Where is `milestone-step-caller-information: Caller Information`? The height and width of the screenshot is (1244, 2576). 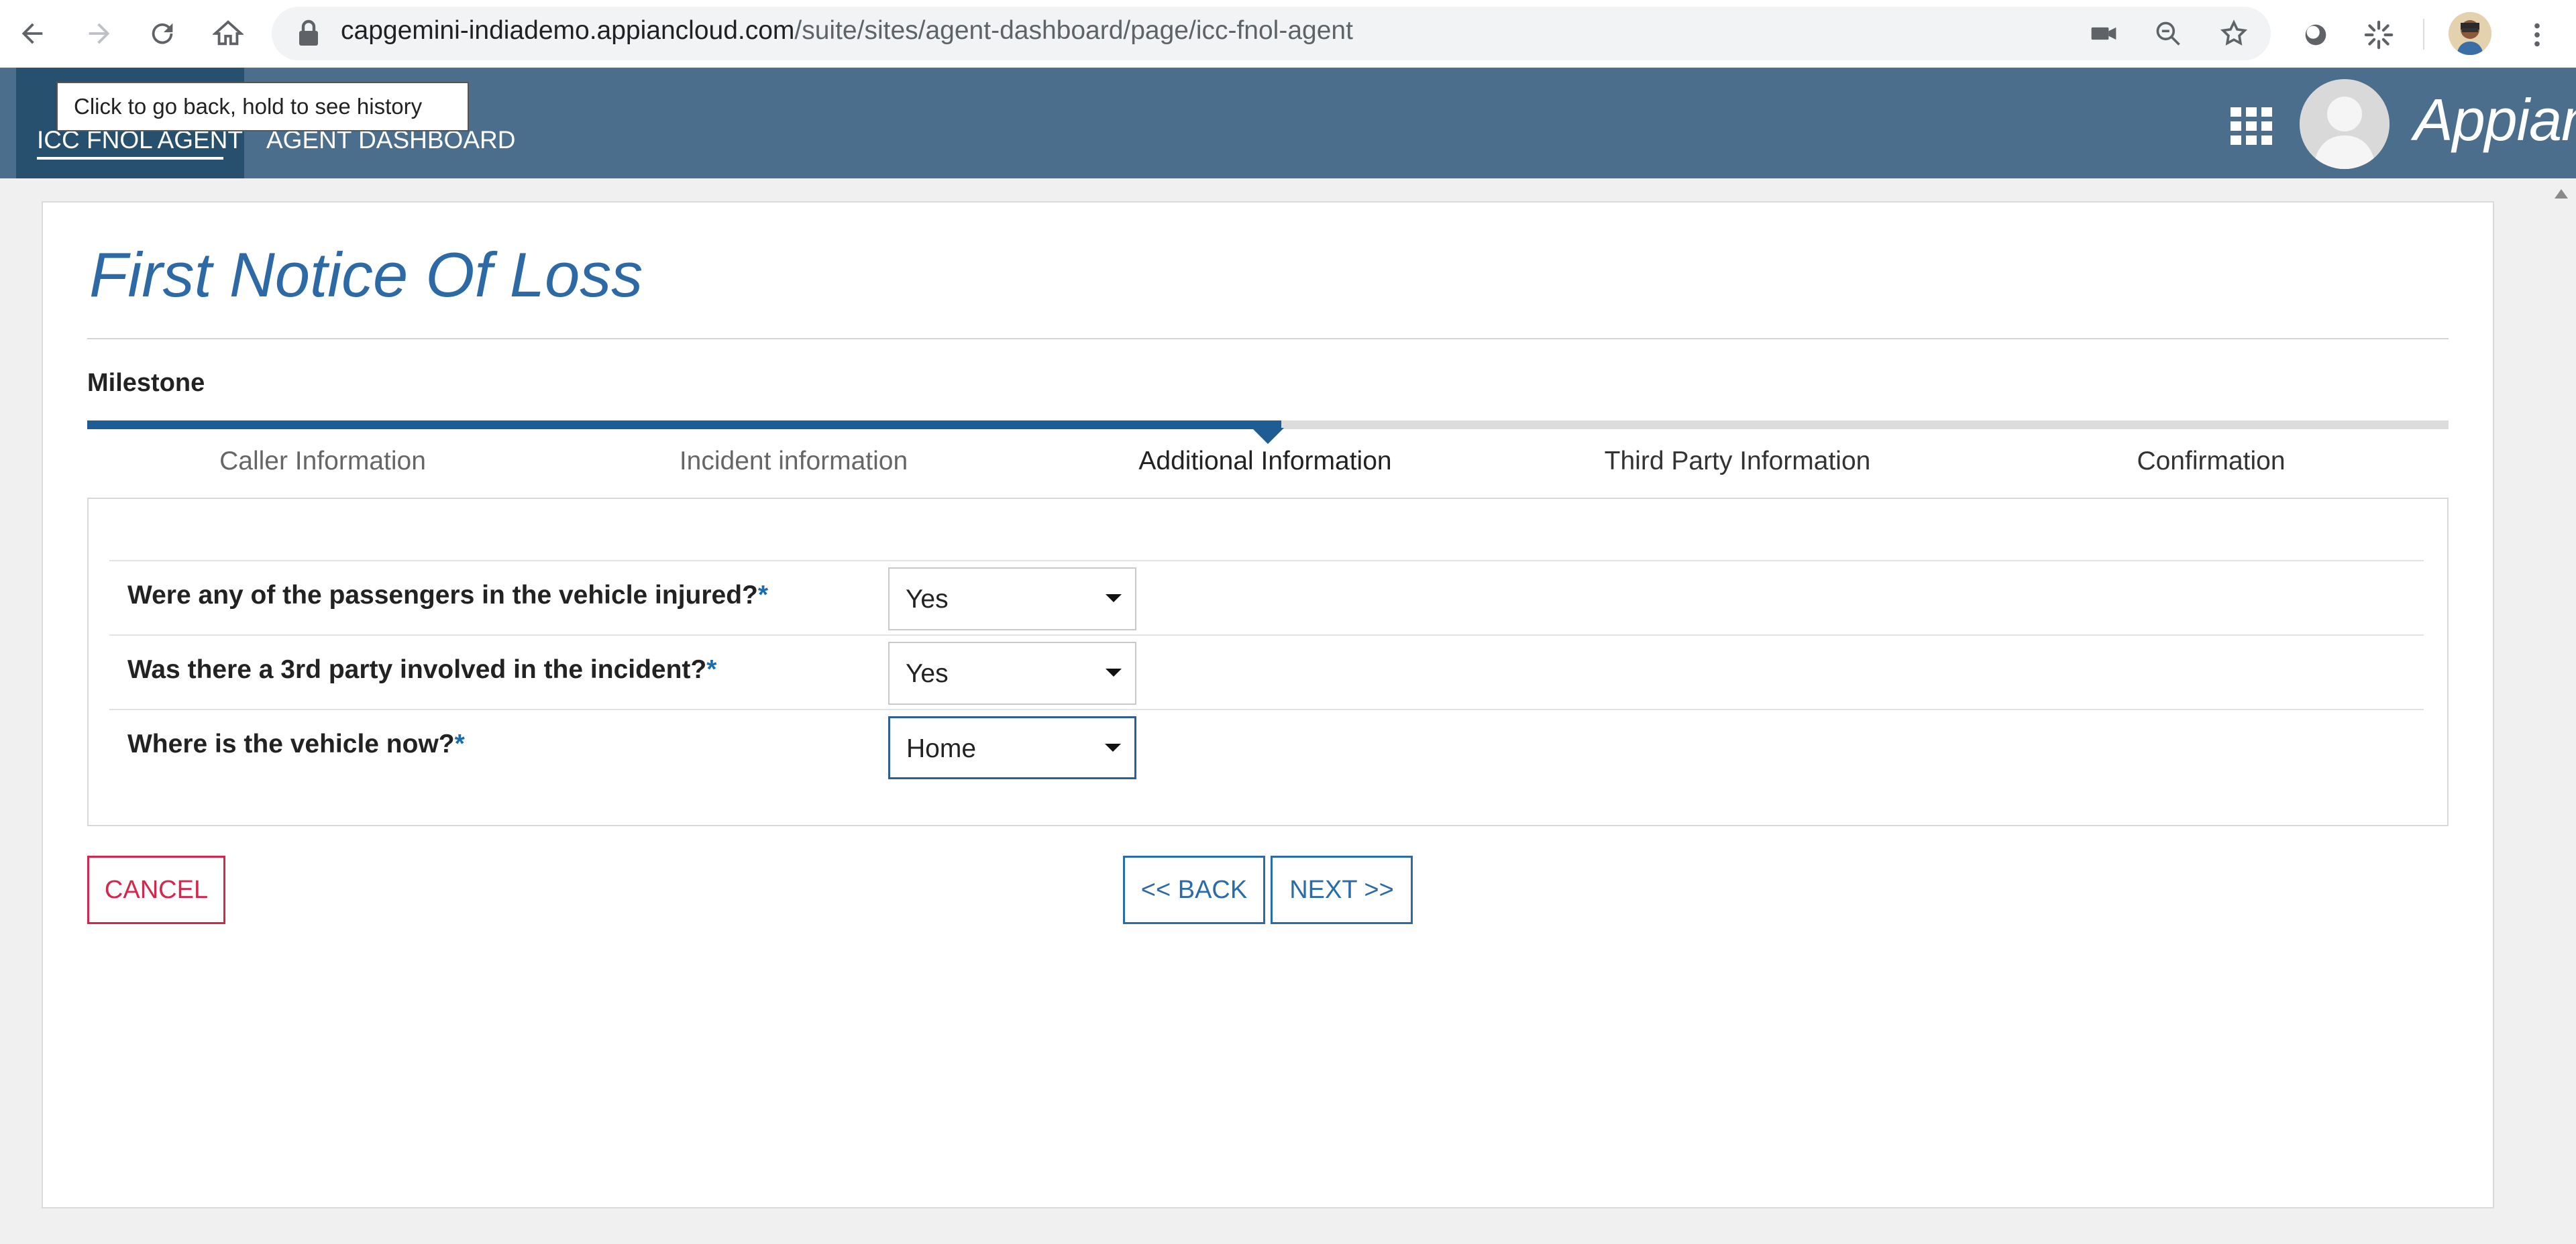 milestone-step-caller-information: Caller Information is located at coordinates (322, 461).